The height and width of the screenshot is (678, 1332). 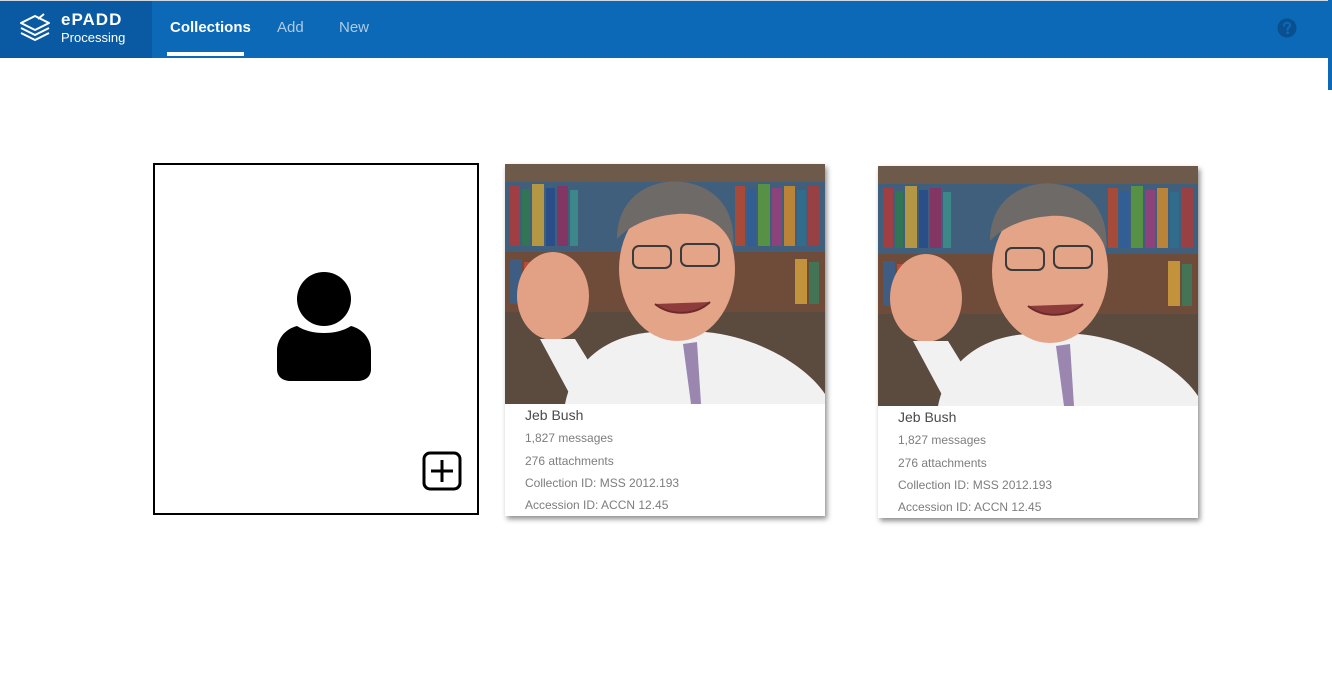 What do you see at coordinates (442, 471) in the screenshot?
I see `plus-square-icon` at bounding box center [442, 471].